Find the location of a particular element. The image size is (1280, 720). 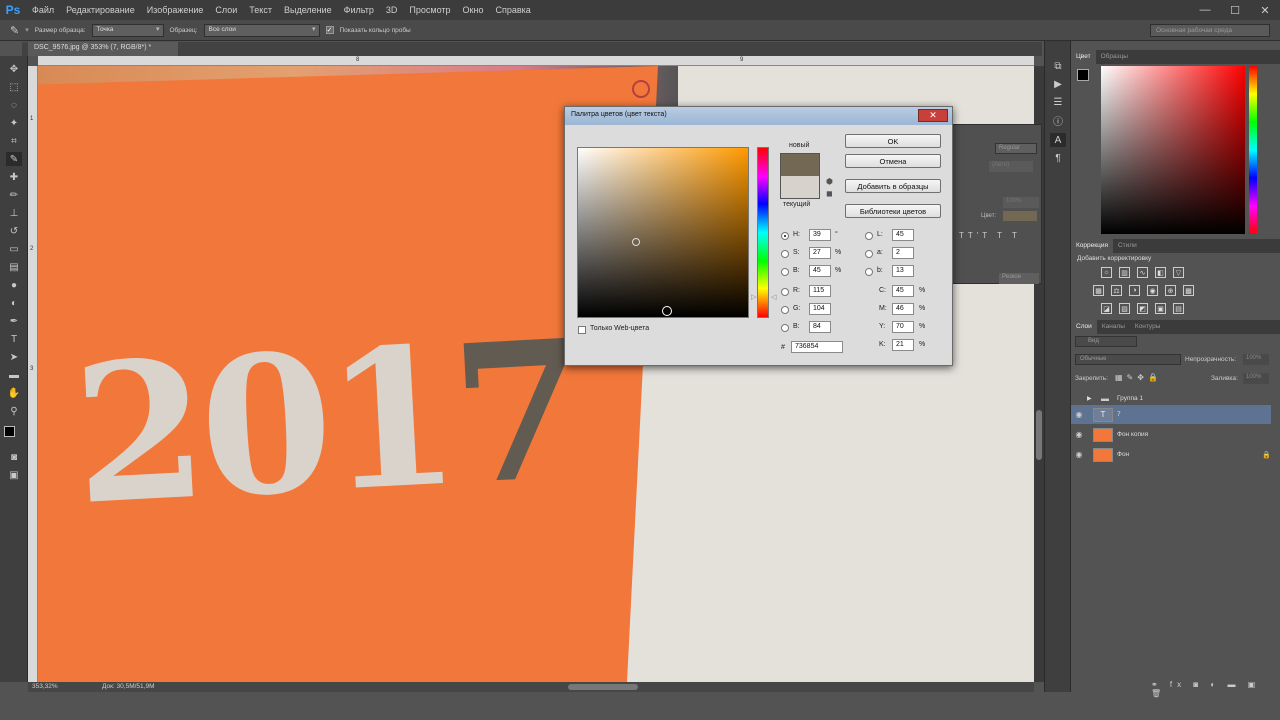

info-panel-icon: ⓘ is located at coordinates (1058, 120).